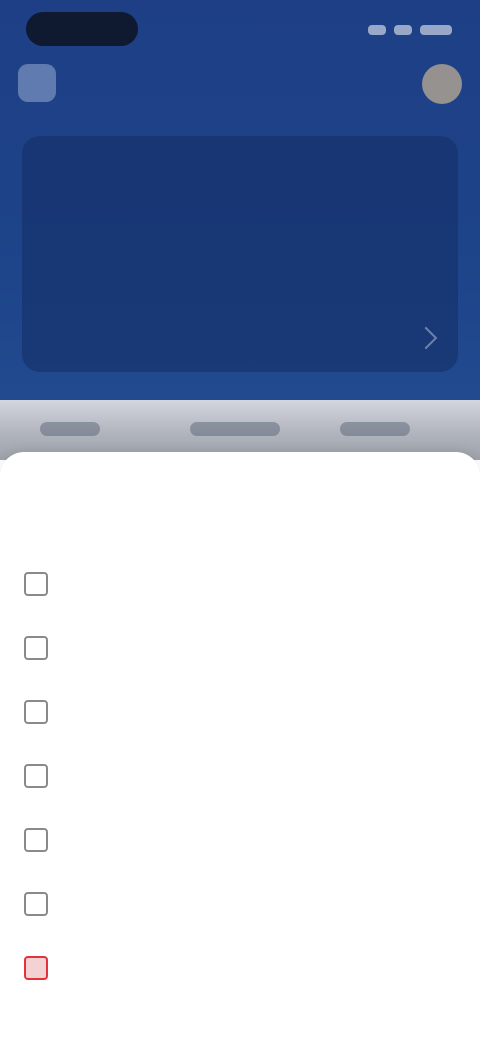 The height and width of the screenshot is (1040, 480). What do you see at coordinates (377, 30) in the screenshot?
I see `signal-icon` at bounding box center [377, 30].